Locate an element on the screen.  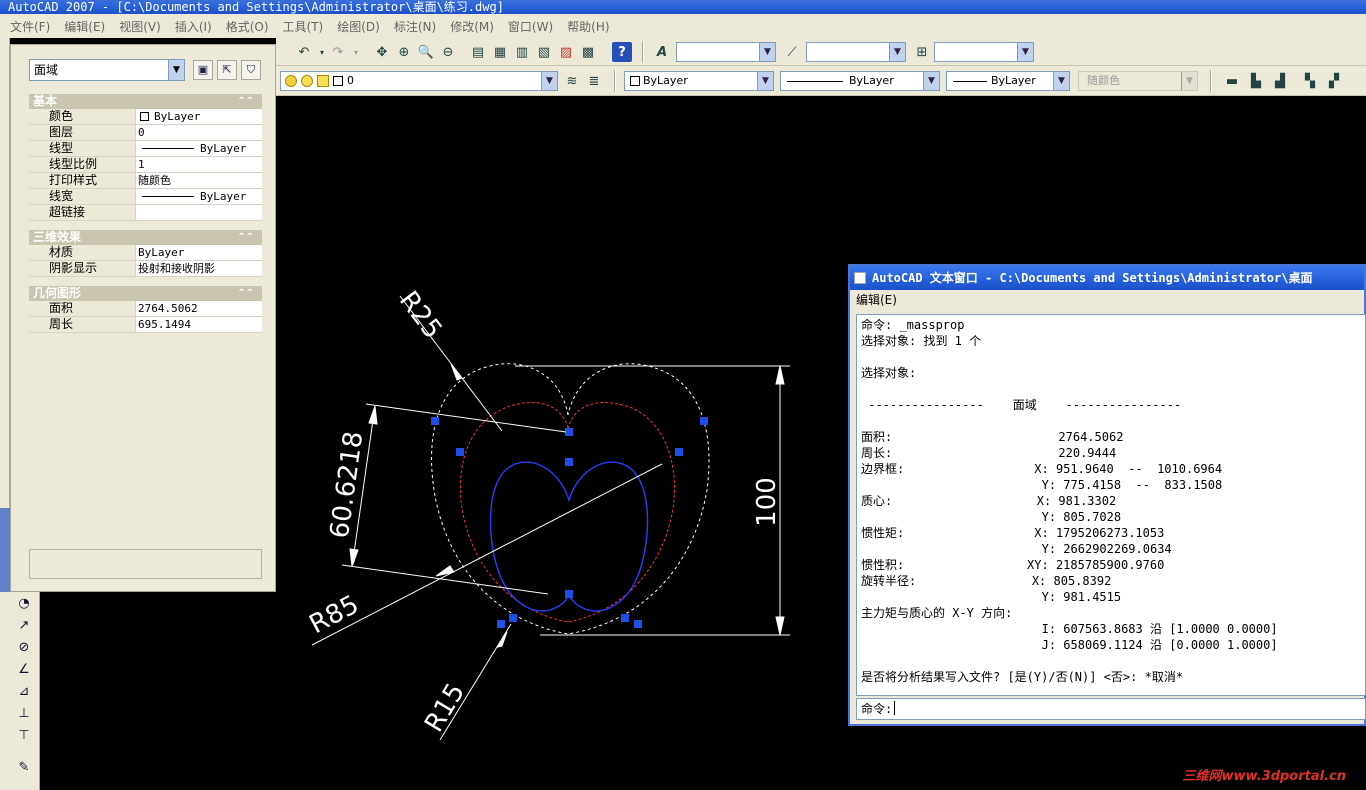
design-center-icon: ▦ is located at coordinates (500, 52).